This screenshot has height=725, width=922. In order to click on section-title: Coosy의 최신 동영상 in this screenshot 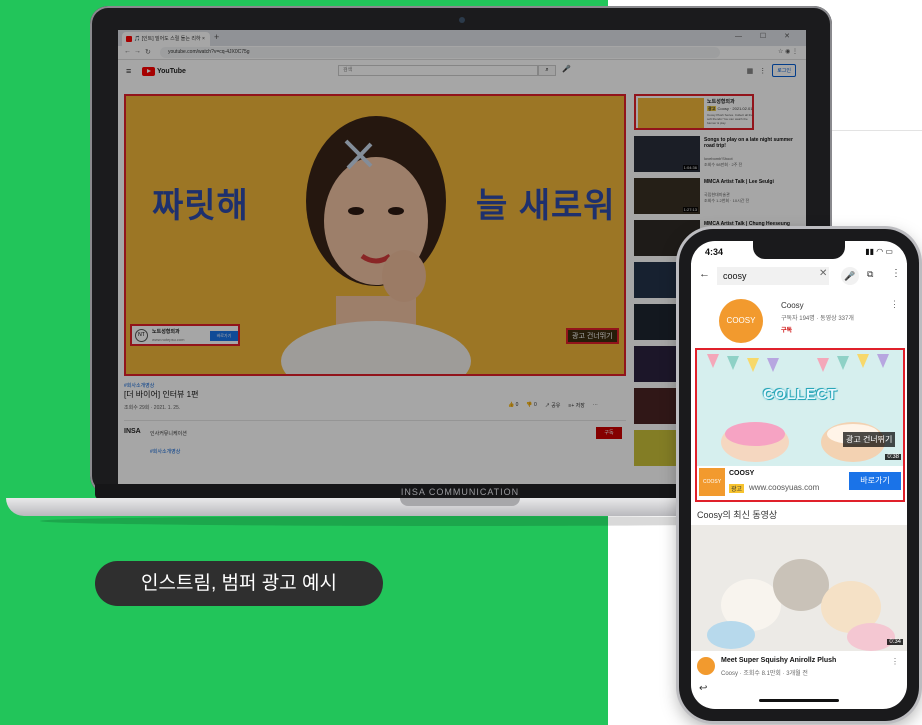, I will do `click(737, 515)`.